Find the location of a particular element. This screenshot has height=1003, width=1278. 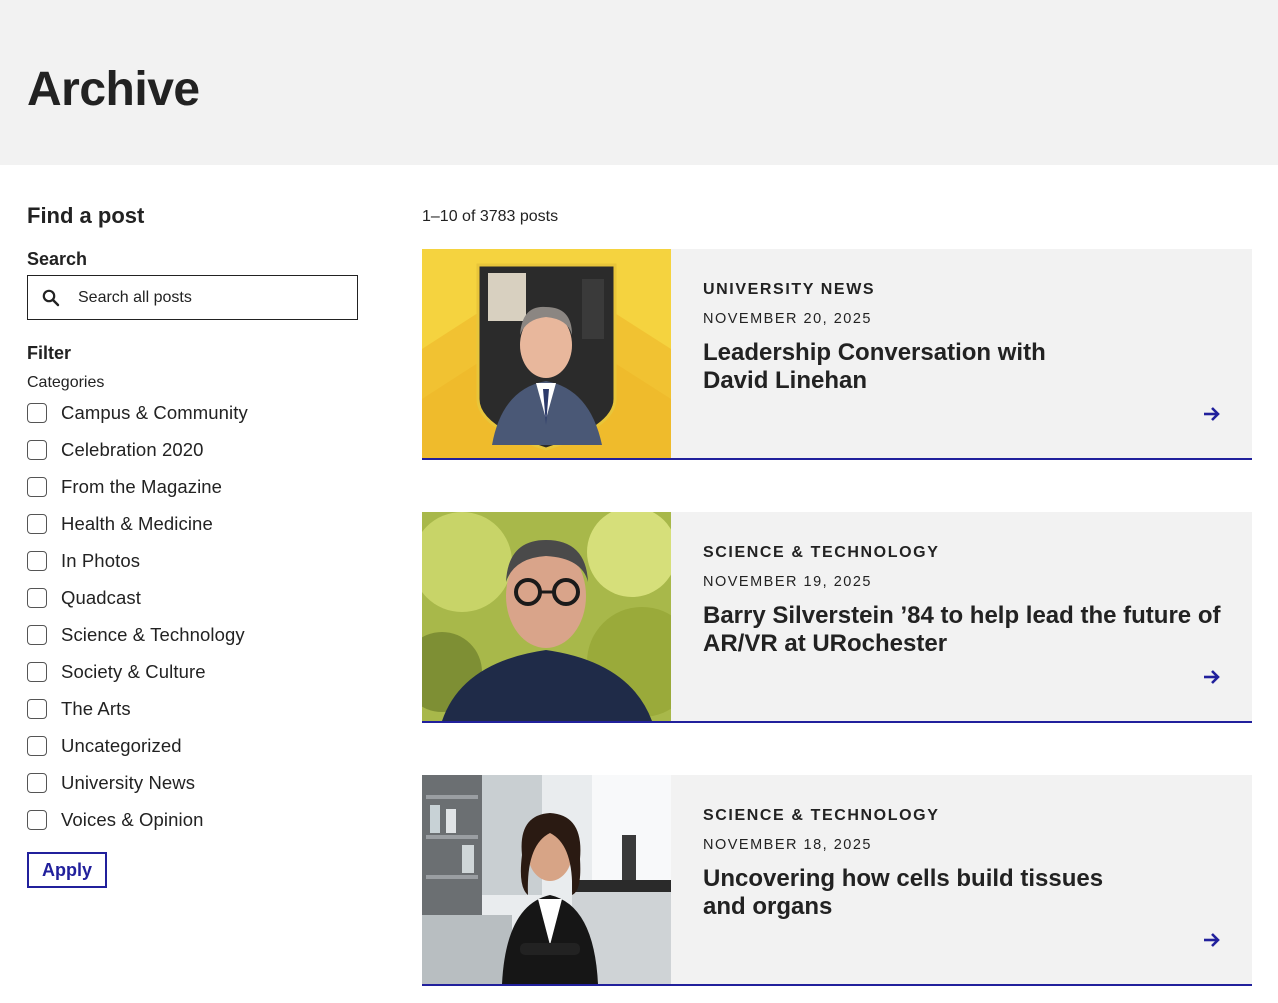

category-label: Campus & Community is located at coordinates (154, 412).